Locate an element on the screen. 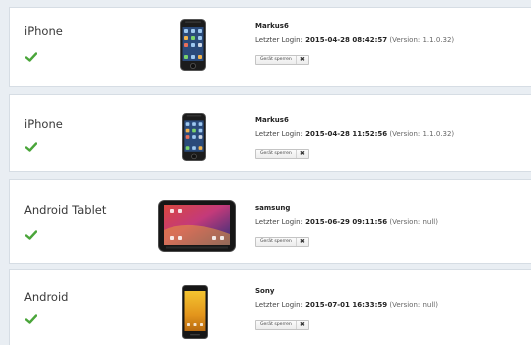 This screenshot has height=345, width=531. device-owner: samsung is located at coordinates (273, 208).